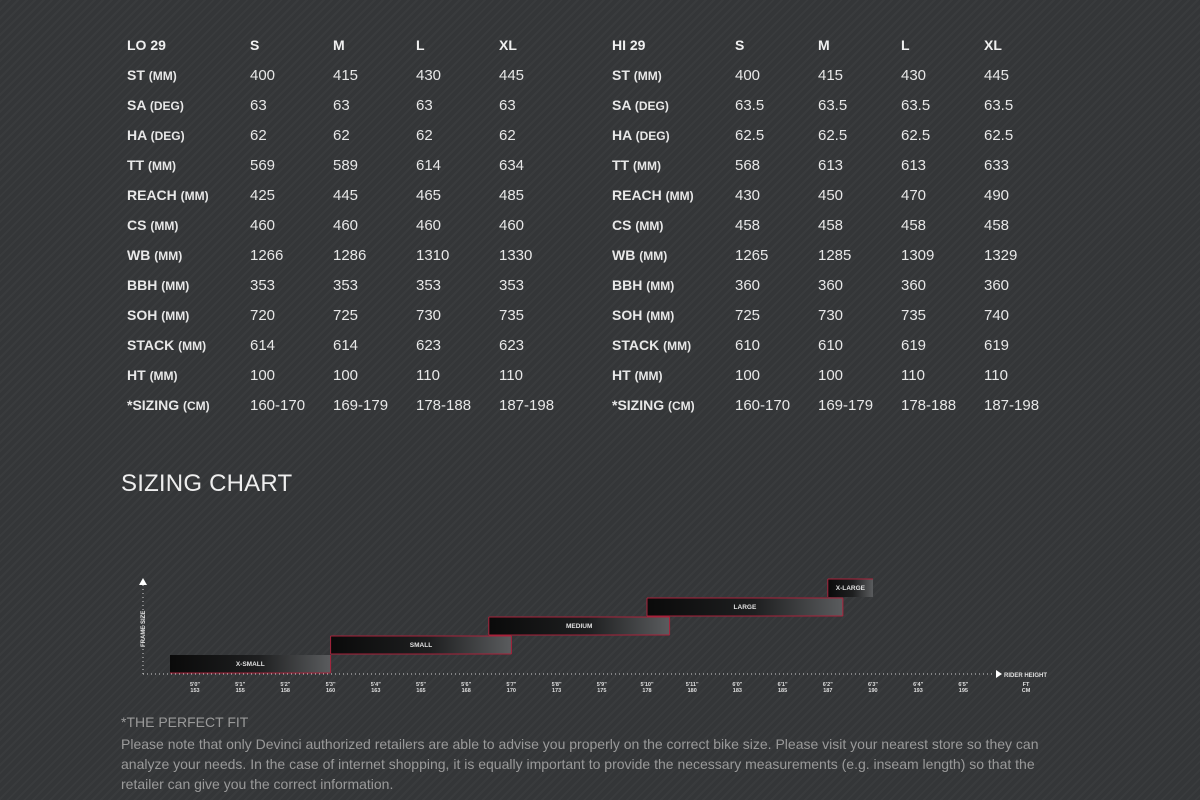  I want to click on table-cell: 740, so click(997, 315).